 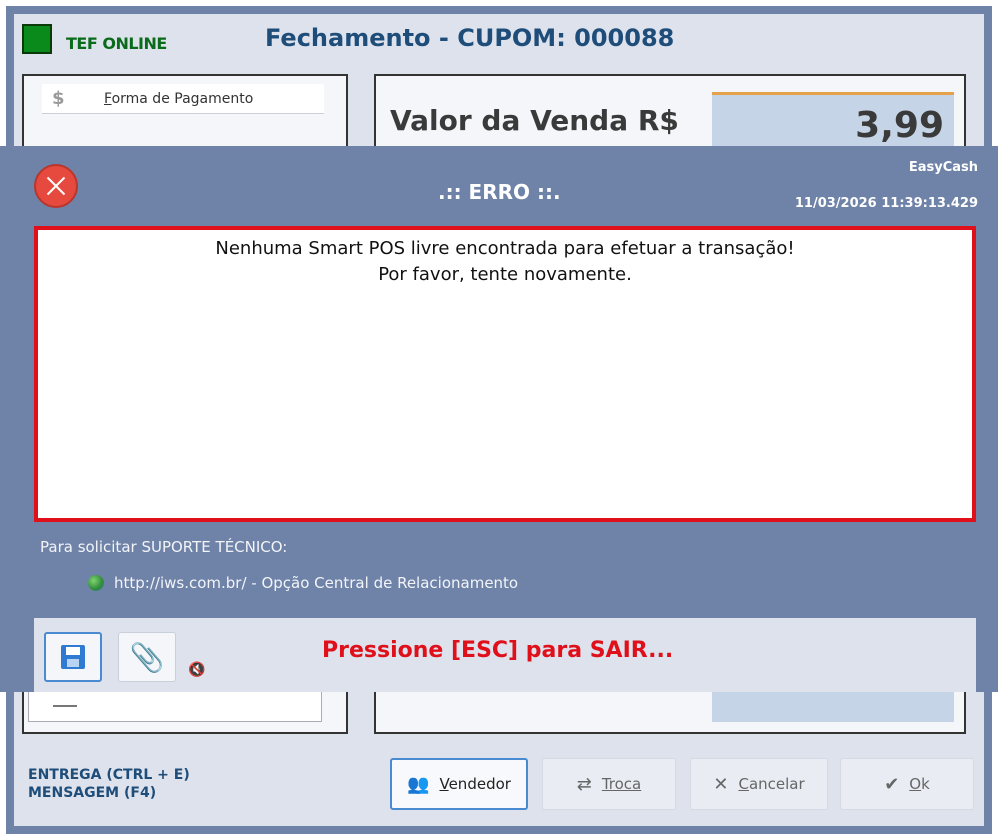 I want to click on payment-method-label: Forma de Pagamento, so click(x=179, y=99).